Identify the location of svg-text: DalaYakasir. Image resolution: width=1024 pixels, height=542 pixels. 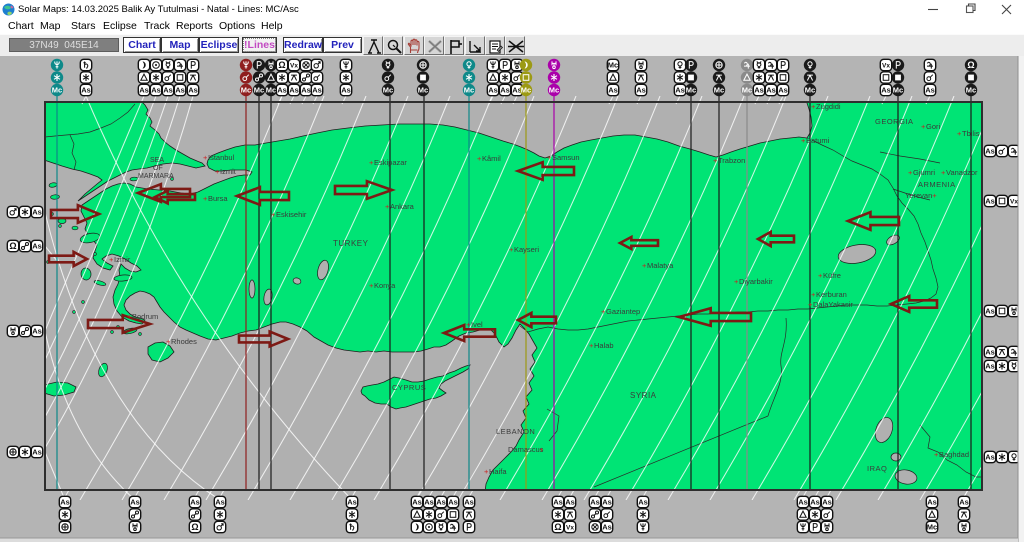
(833, 304).